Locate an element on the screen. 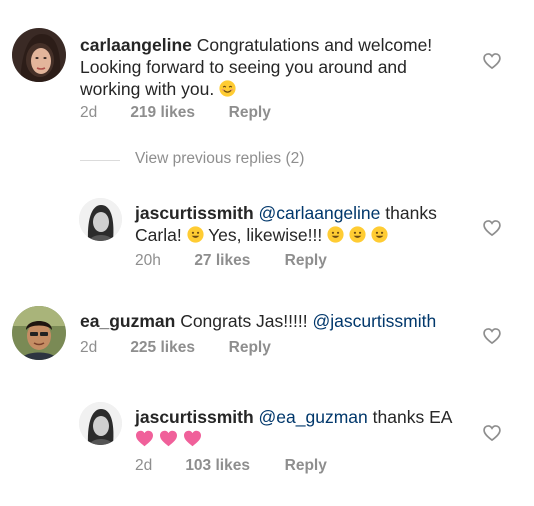  mention-link: @jascurtissmith is located at coordinates (374, 321).